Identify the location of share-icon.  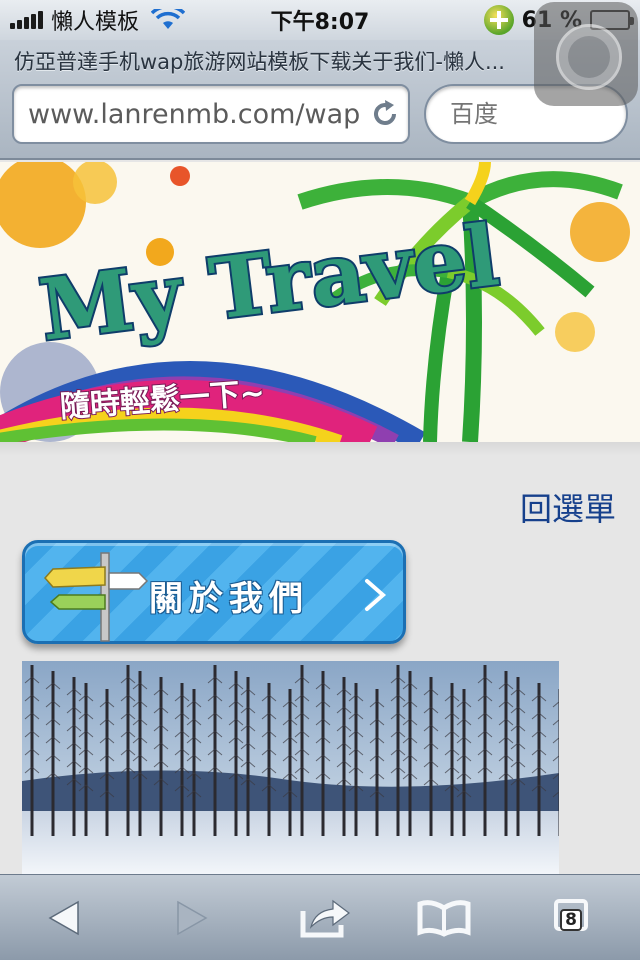
(325, 918).